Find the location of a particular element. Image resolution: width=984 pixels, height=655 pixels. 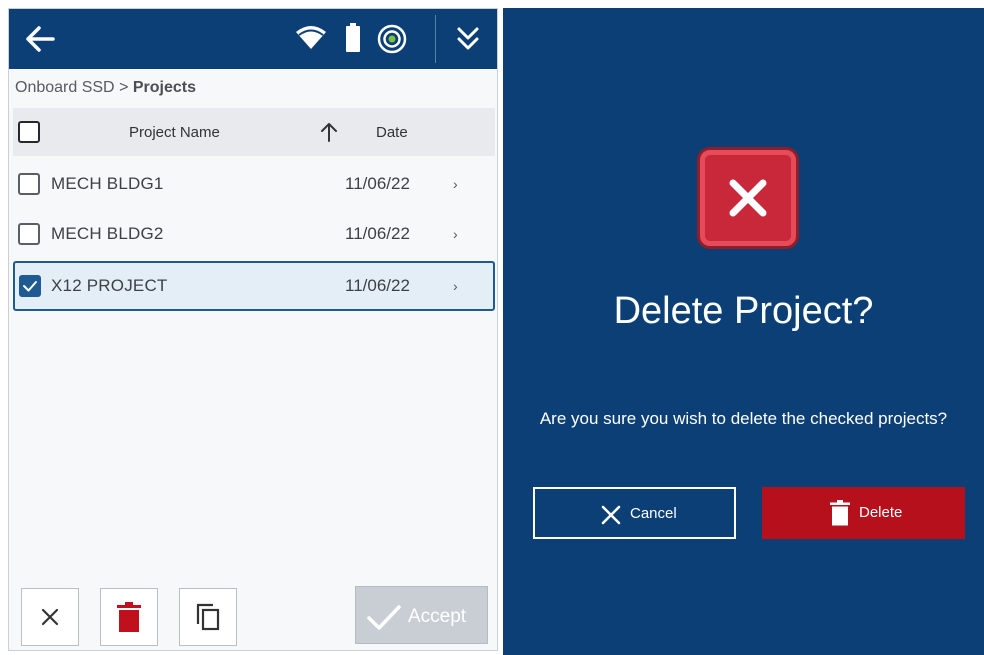

copy-button is located at coordinates (208, 617).